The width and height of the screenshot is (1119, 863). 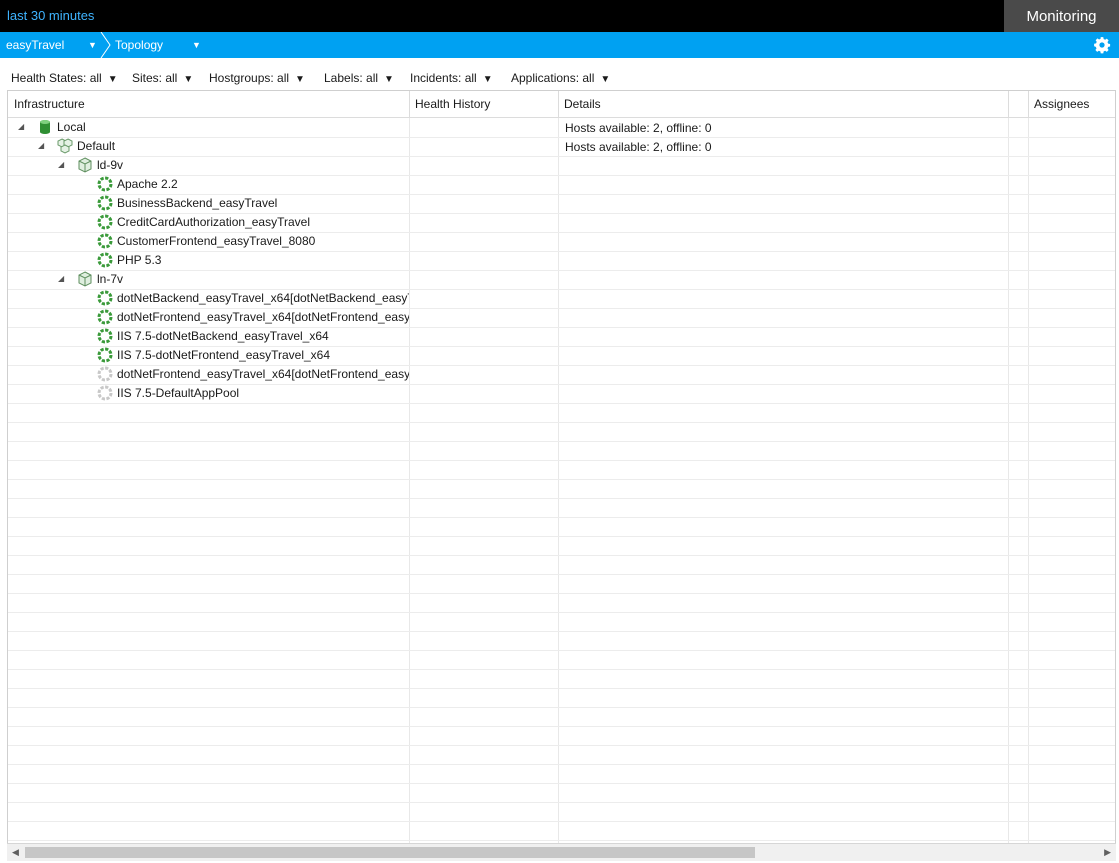 I want to click on table-row: ◢ Local Hosts available: 2, offline: 0, so click(x=561, y=127).